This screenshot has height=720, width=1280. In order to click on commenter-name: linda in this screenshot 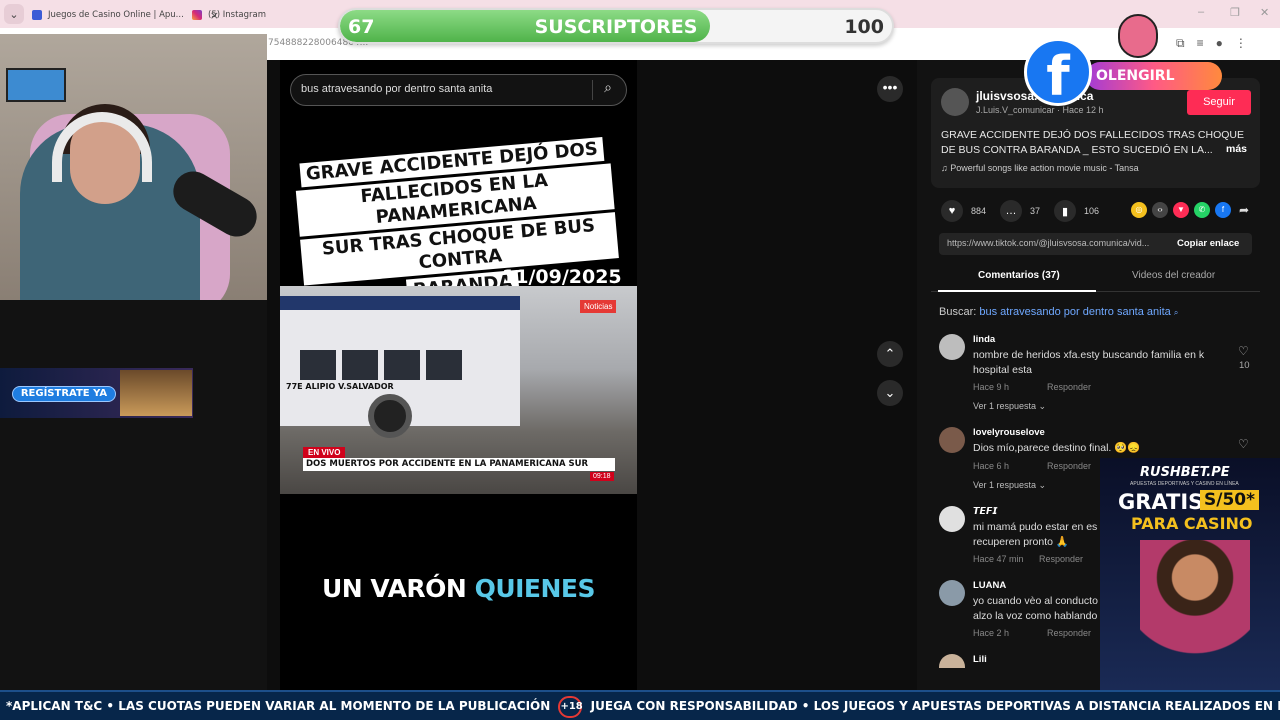, I will do `click(984, 339)`.